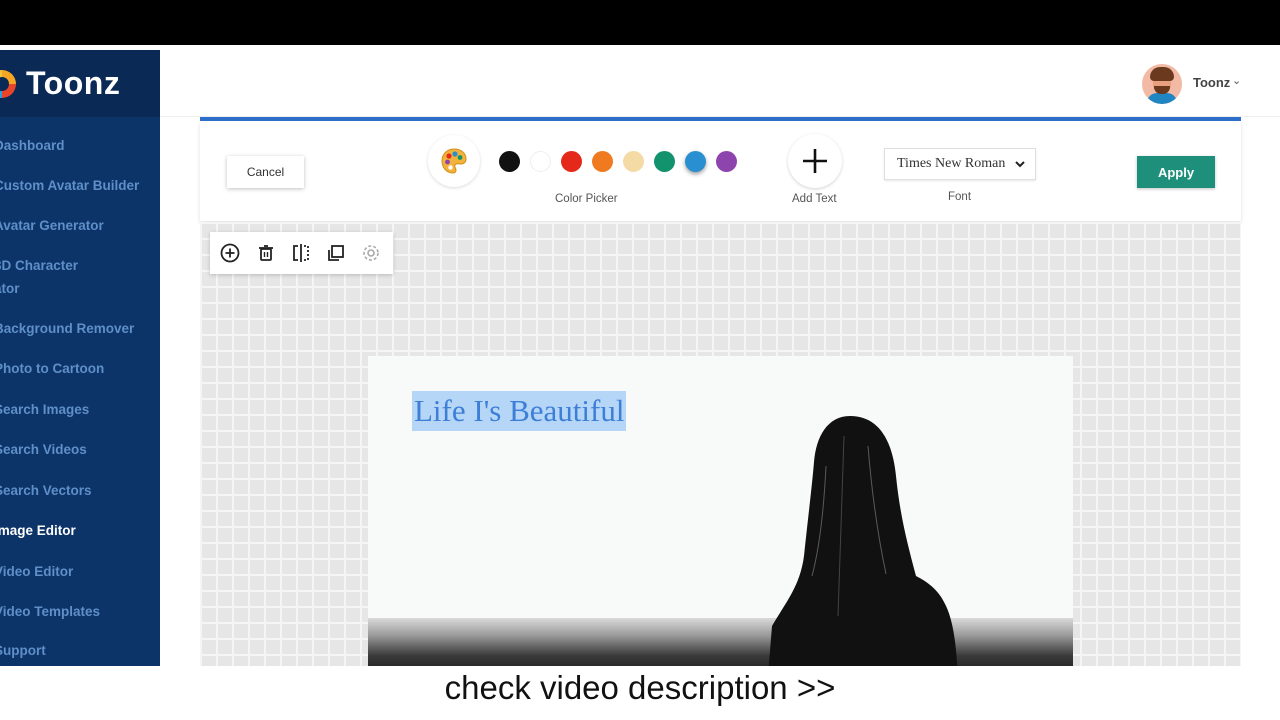  I want to click on add-text-label: Add Text, so click(814, 199).